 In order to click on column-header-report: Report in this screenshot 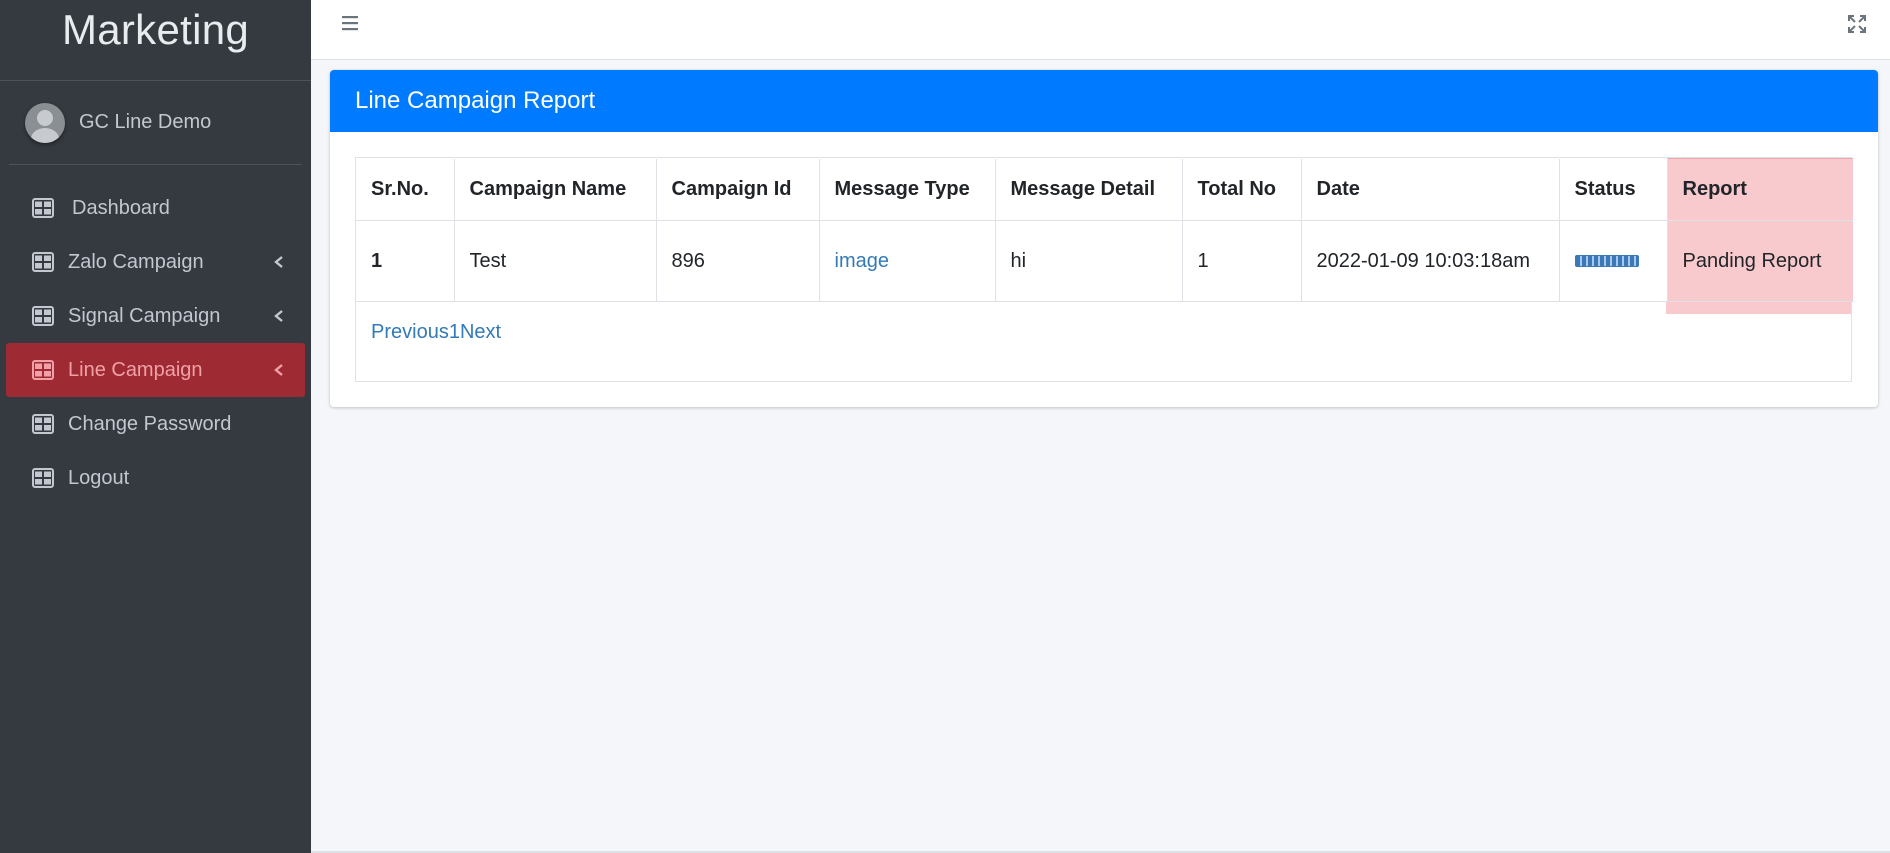, I will do `click(1760, 189)`.